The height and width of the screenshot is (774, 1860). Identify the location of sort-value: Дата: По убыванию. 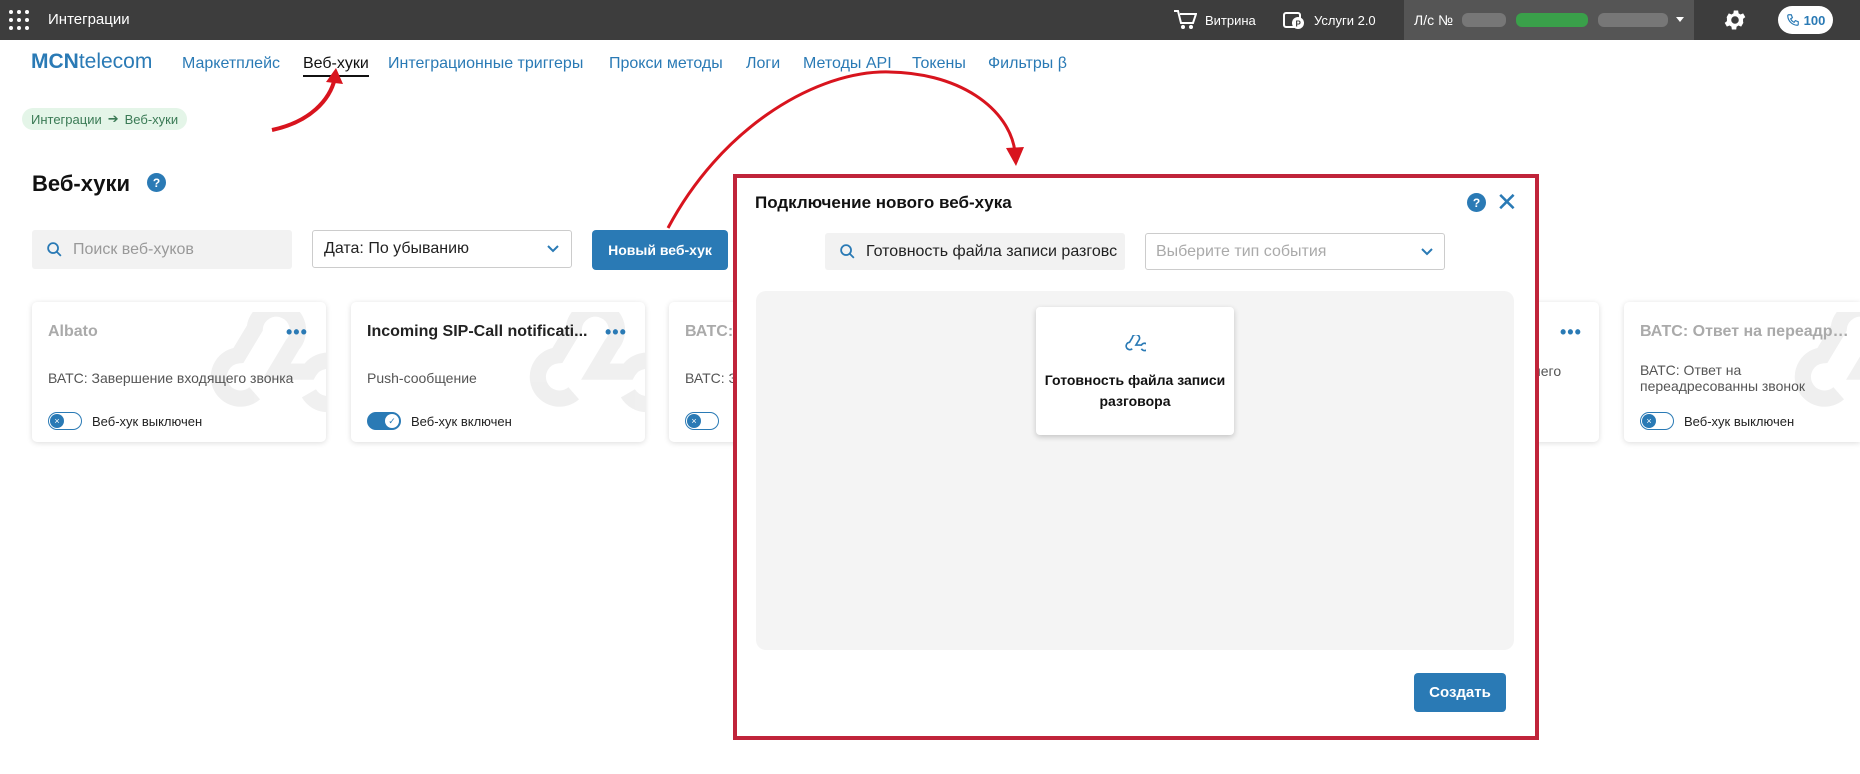
(396, 248).